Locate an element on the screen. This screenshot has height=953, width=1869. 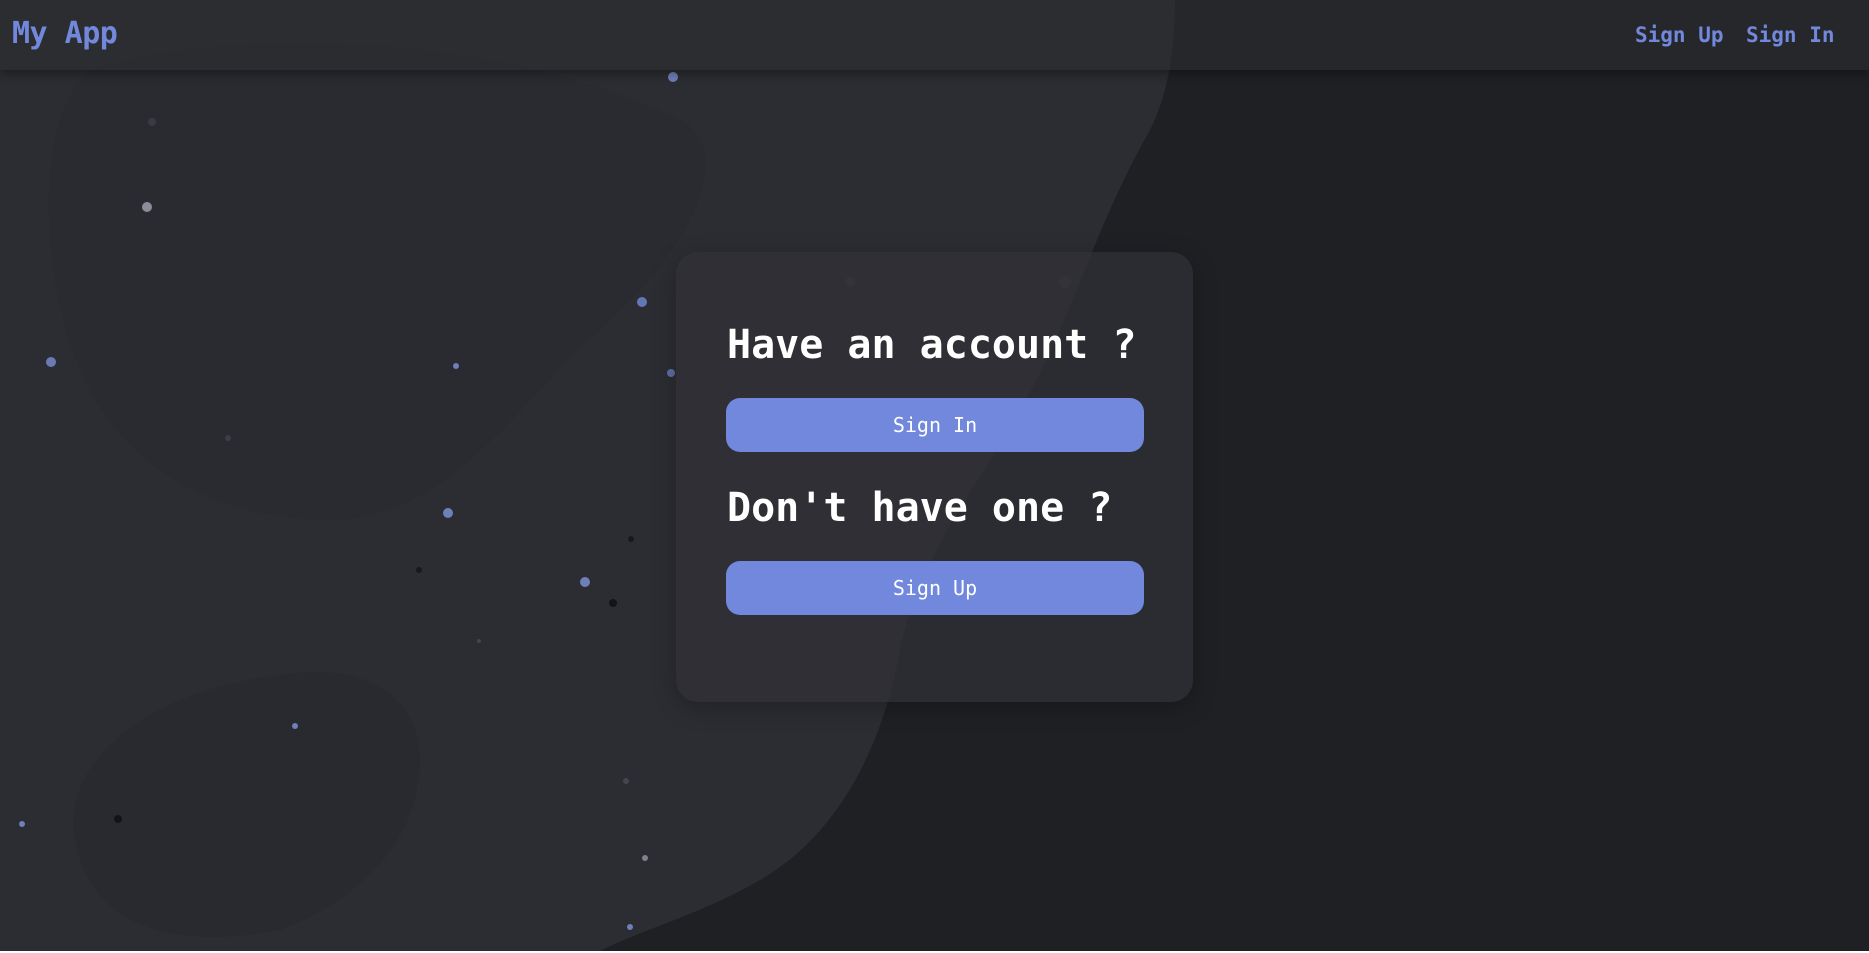
sign-in-button: Sign In is located at coordinates (935, 425).